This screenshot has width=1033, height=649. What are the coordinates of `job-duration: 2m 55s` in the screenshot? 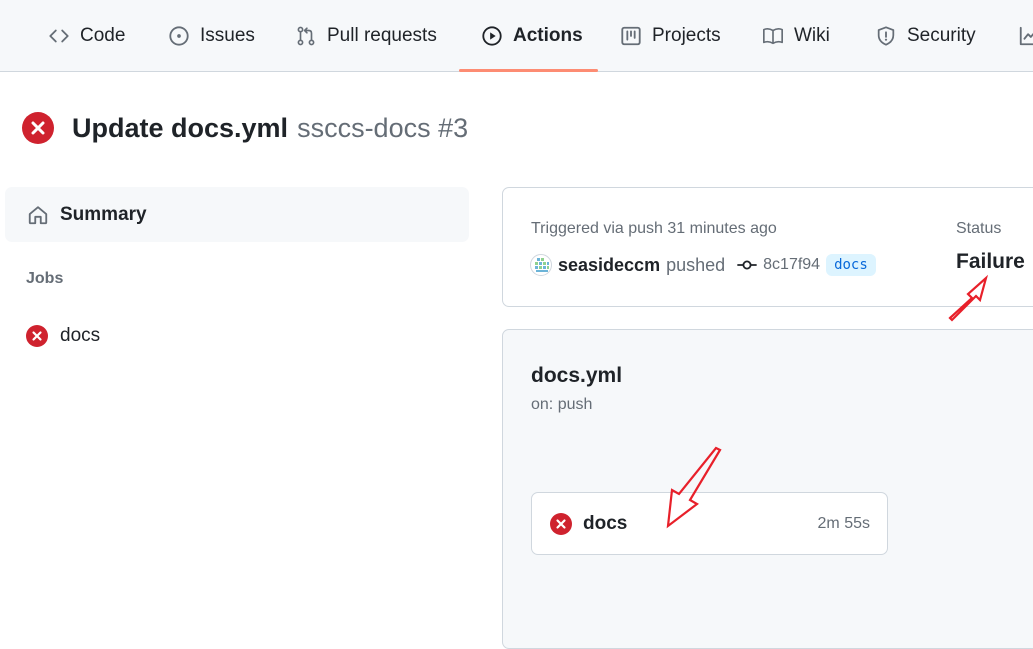 It's located at (843, 523).